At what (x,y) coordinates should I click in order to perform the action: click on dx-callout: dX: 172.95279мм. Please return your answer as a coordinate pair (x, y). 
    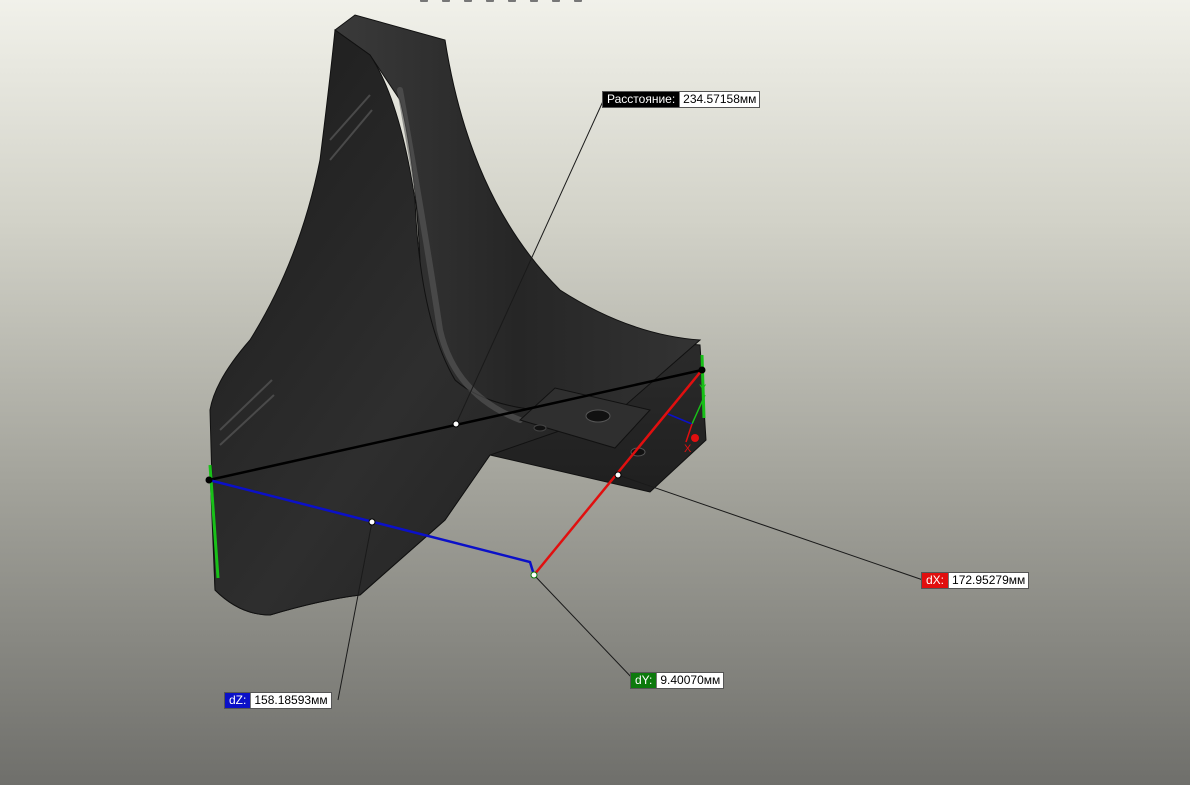
    Looking at the image, I should click on (975, 580).